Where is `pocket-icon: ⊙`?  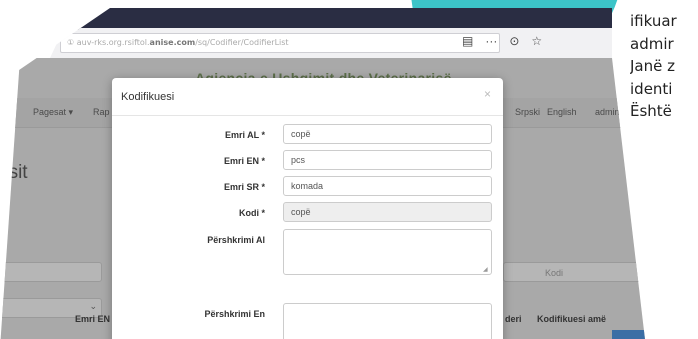
pocket-icon: ⊙ is located at coordinates (514, 41).